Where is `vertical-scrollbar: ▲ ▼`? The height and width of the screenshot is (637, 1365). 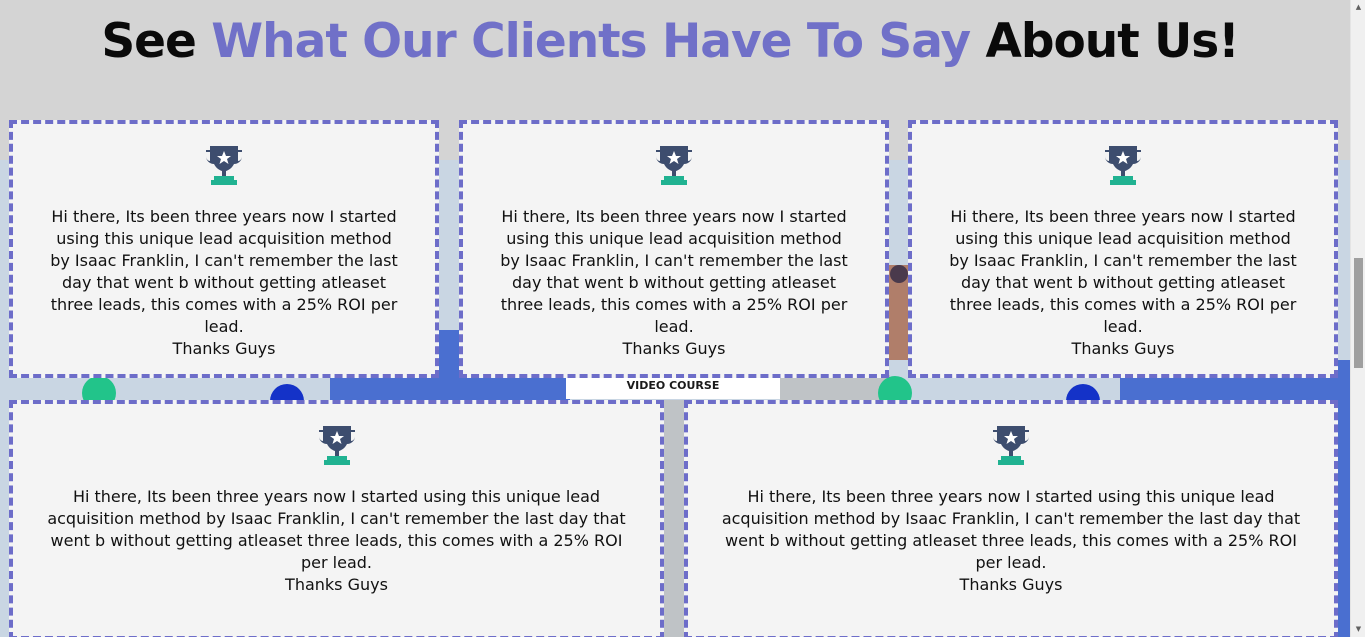
vertical-scrollbar: ▲ ▼ is located at coordinates (1357, 318).